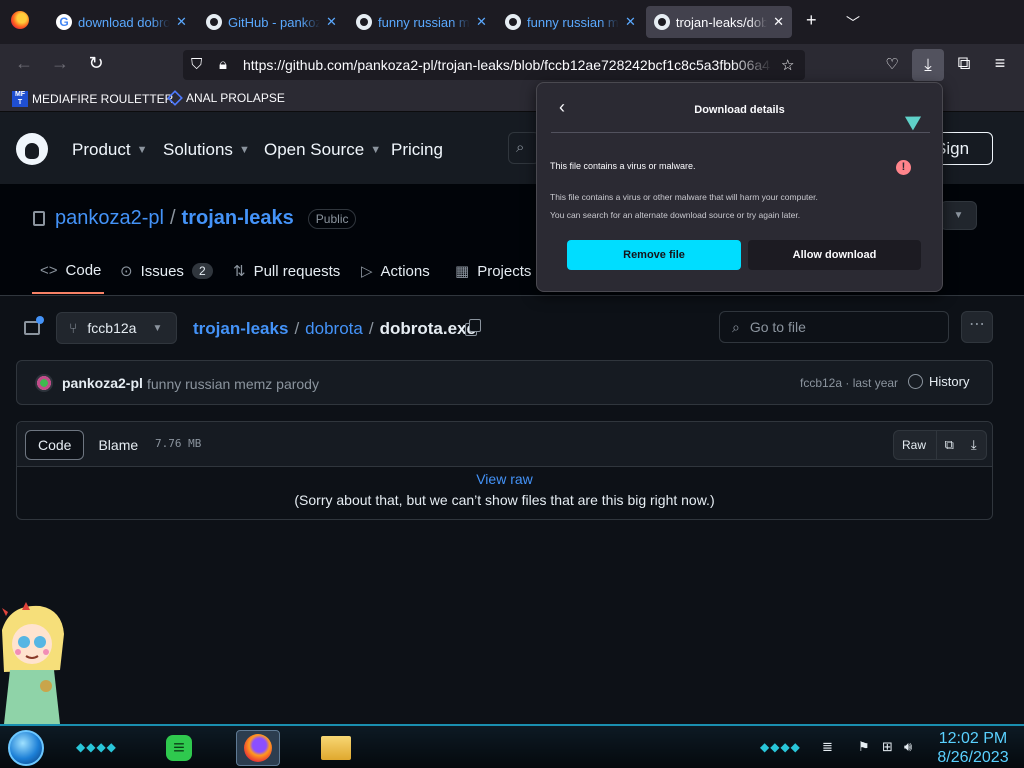 The width and height of the screenshot is (1024, 768). Describe the element at coordinates (367, 271) in the screenshot. I see `play-icon: ▷` at that location.